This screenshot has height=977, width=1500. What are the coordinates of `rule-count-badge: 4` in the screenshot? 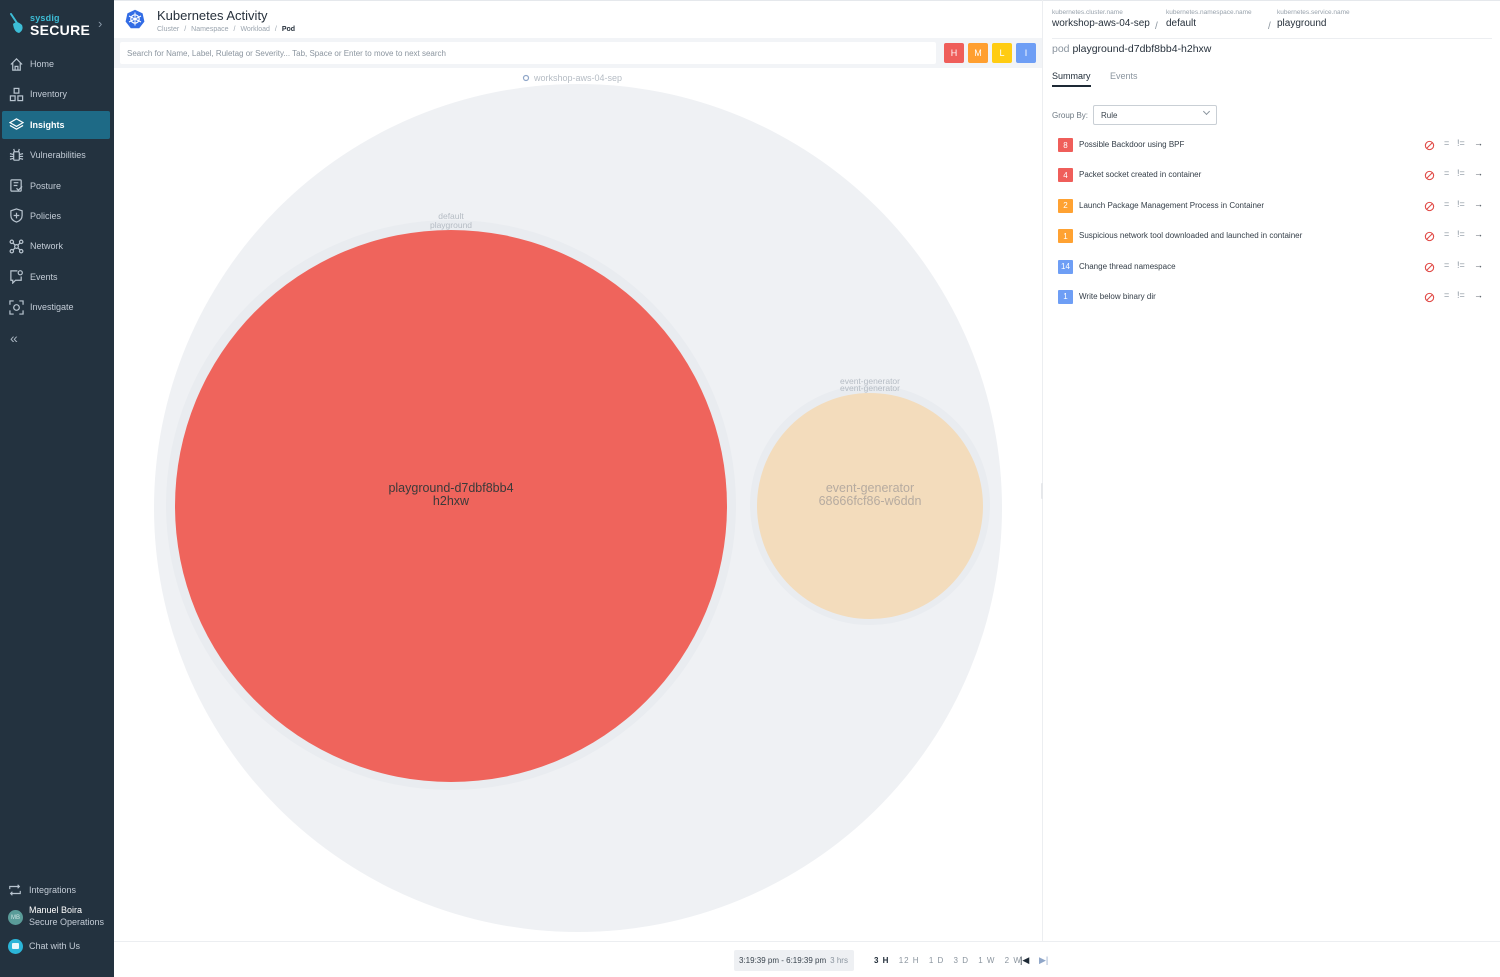 It's located at (1065, 175).